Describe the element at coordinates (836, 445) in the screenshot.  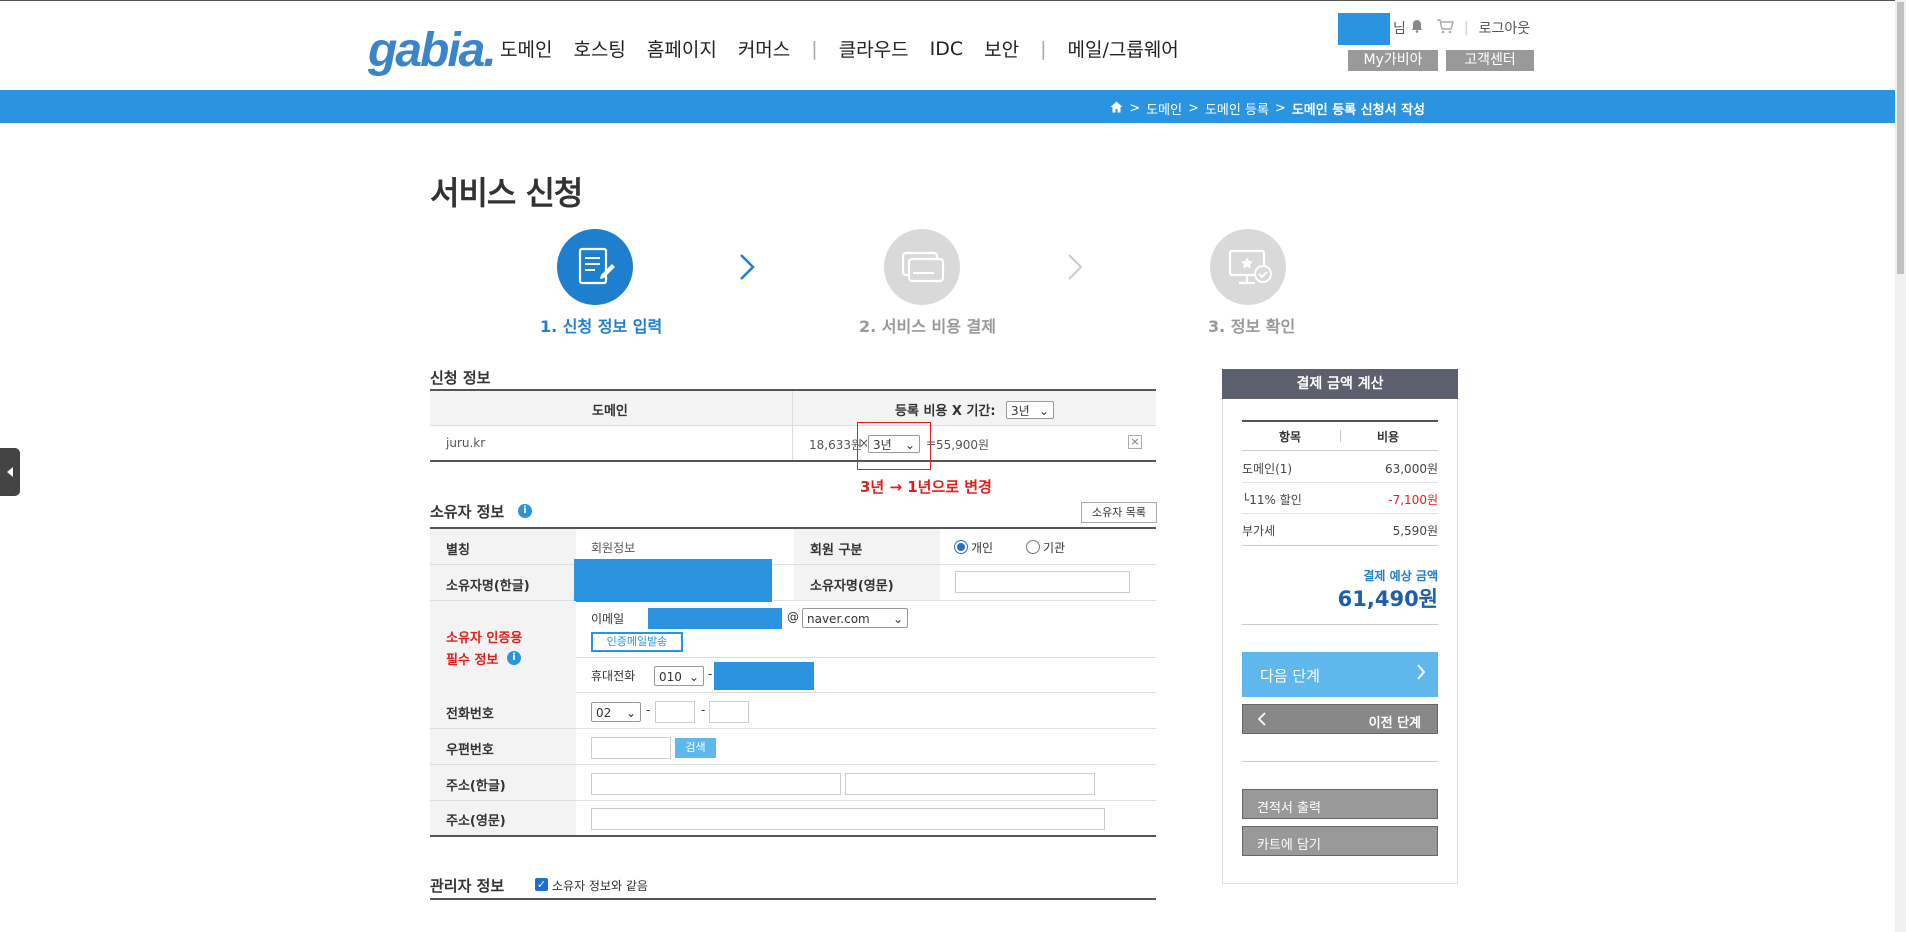
I see `unit-price: 18,633원` at that location.